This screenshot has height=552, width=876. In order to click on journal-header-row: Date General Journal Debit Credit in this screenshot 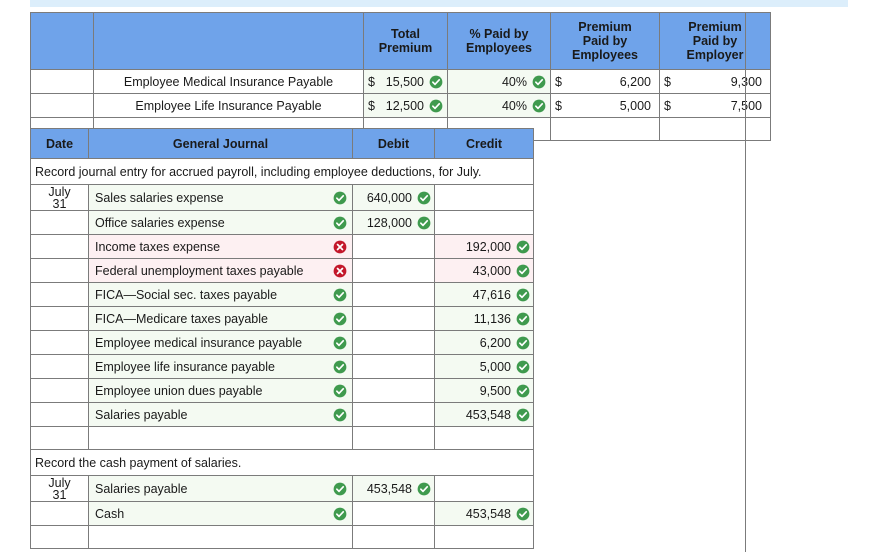, I will do `click(282, 143)`.